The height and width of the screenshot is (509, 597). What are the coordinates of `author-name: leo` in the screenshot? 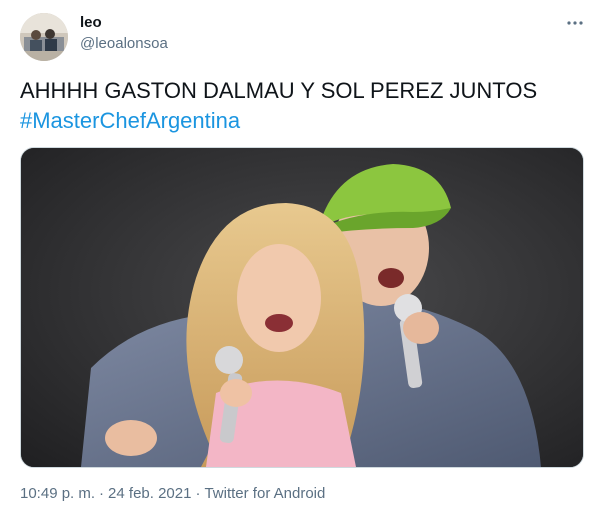 It's located at (91, 22).